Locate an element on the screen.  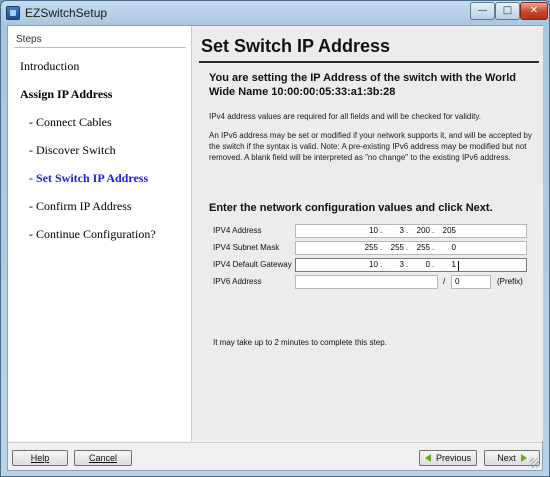
page-title: Set Switch IP Address is located at coordinates (296, 46).